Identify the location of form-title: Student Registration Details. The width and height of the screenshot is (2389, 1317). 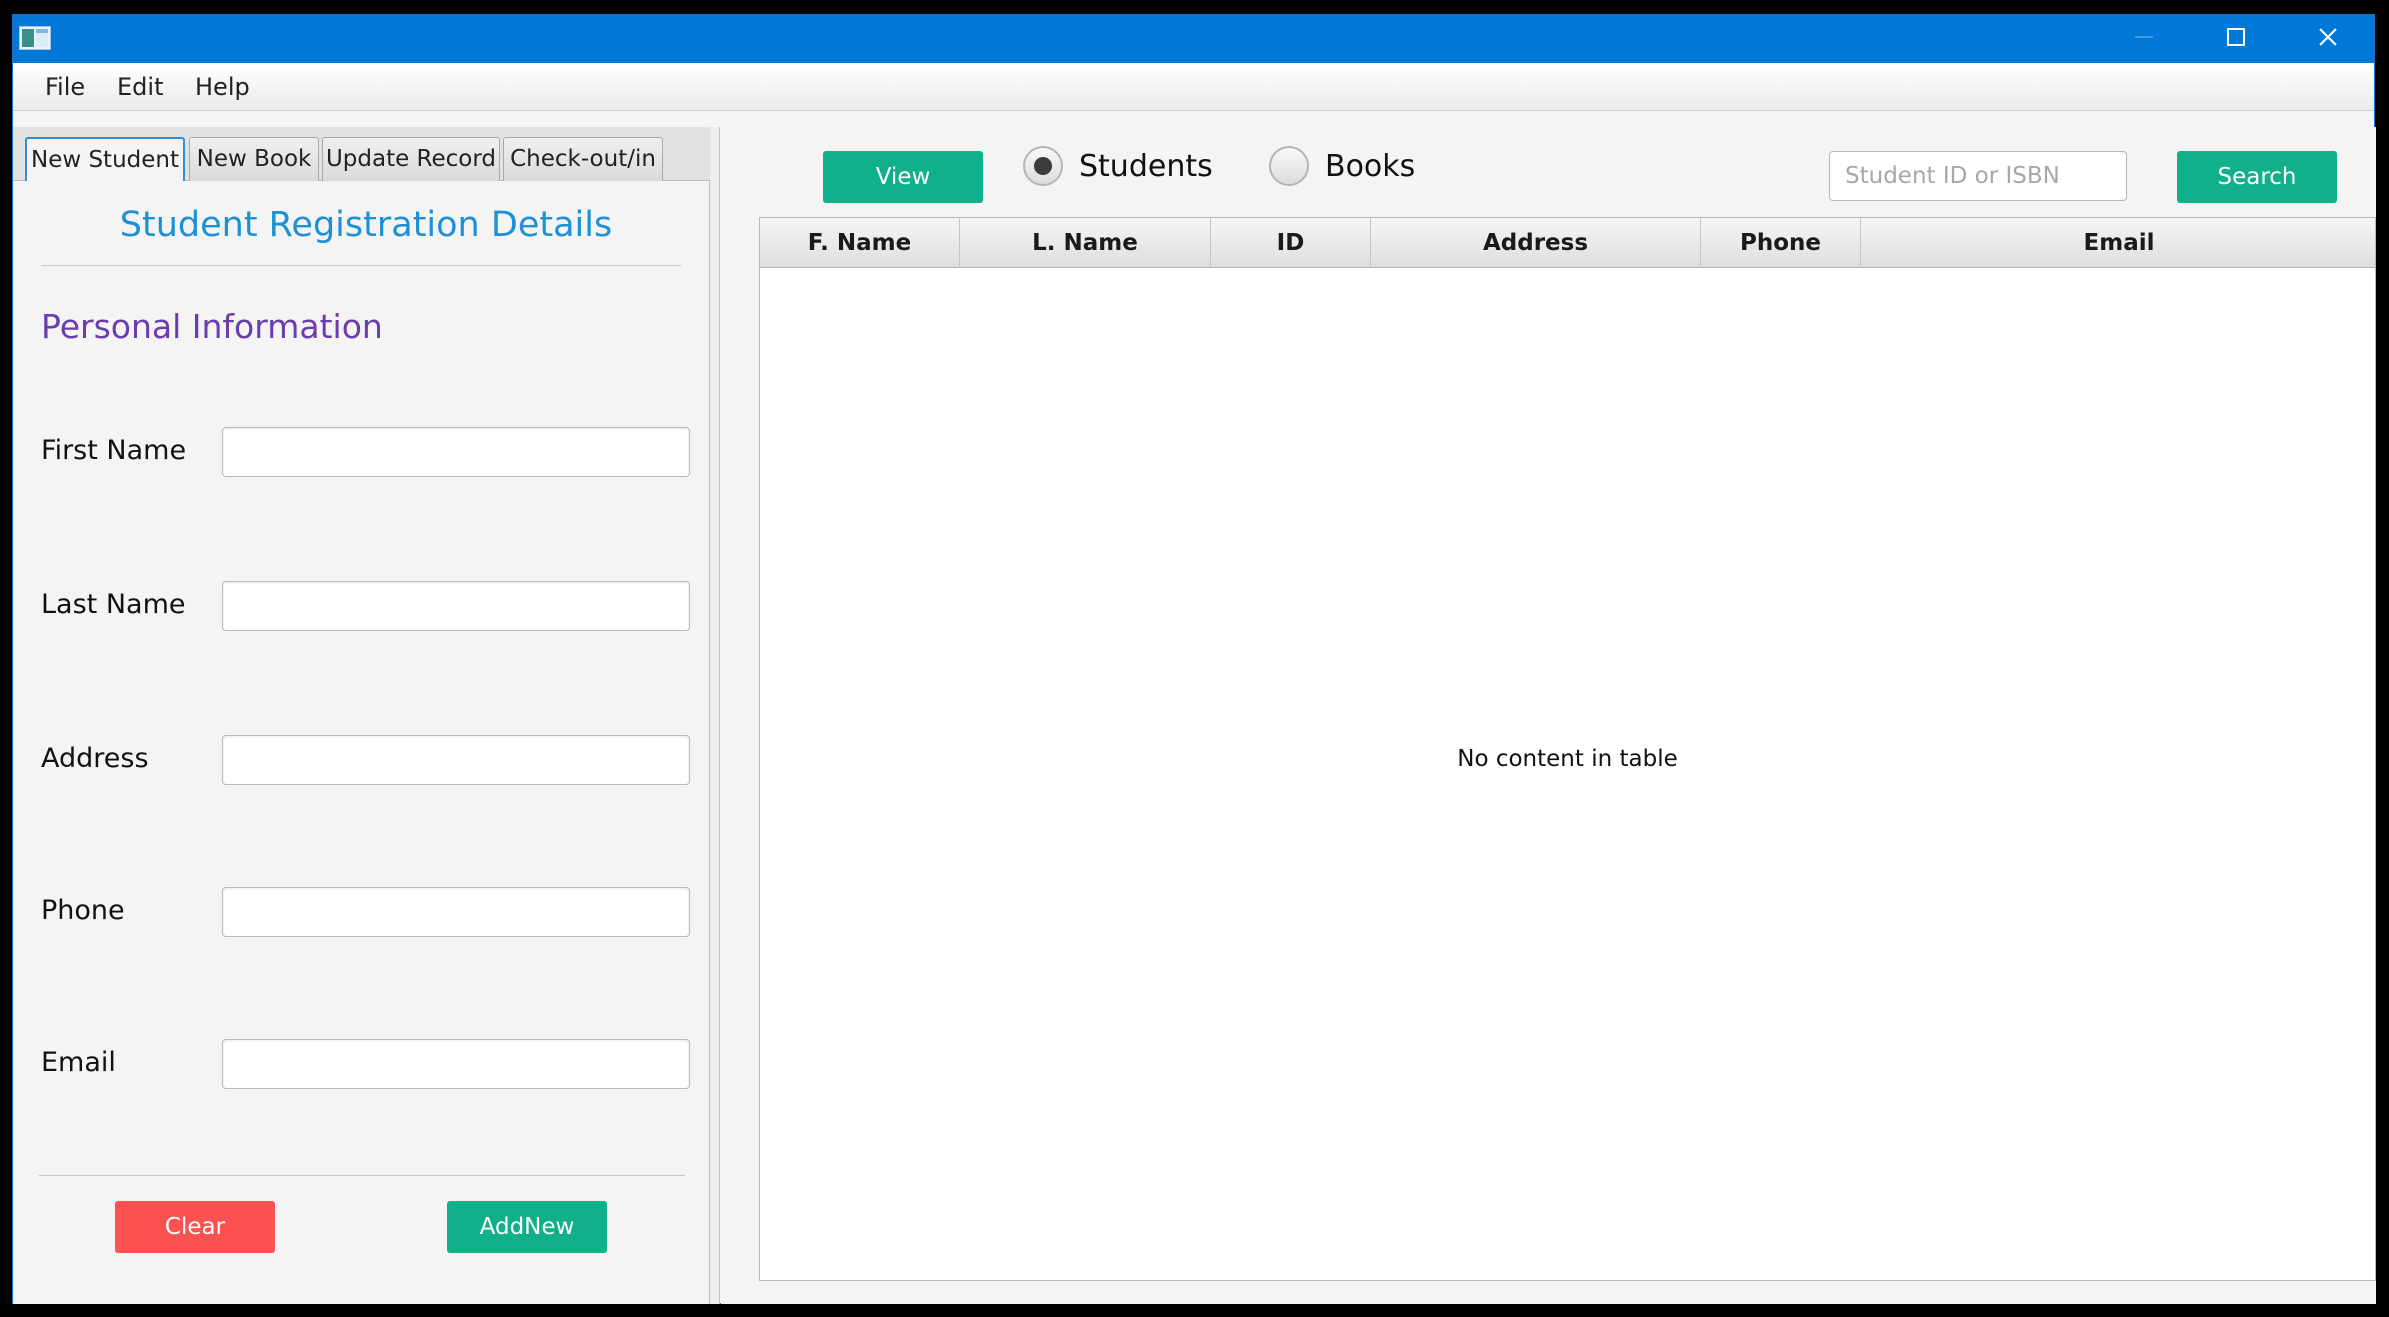
(366, 225).